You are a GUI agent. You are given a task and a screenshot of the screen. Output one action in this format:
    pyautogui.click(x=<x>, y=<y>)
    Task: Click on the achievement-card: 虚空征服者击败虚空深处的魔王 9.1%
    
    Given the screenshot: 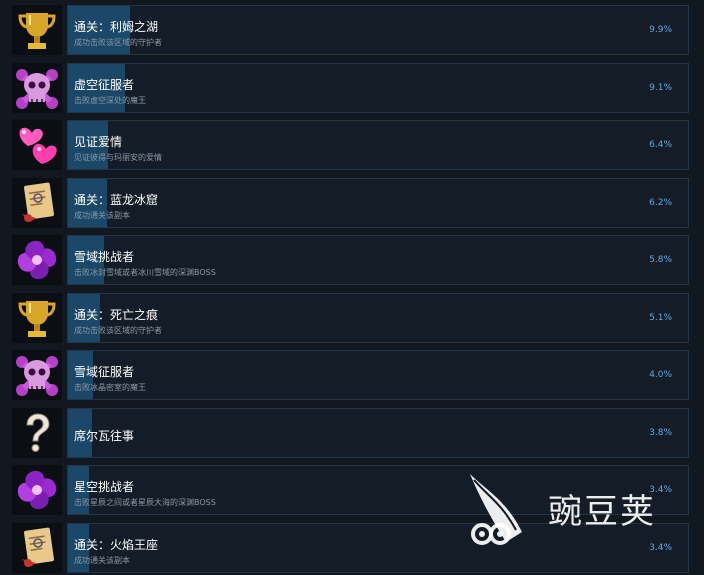 What is the action you would take?
    pyautogui.click(x=378, y=87)
    